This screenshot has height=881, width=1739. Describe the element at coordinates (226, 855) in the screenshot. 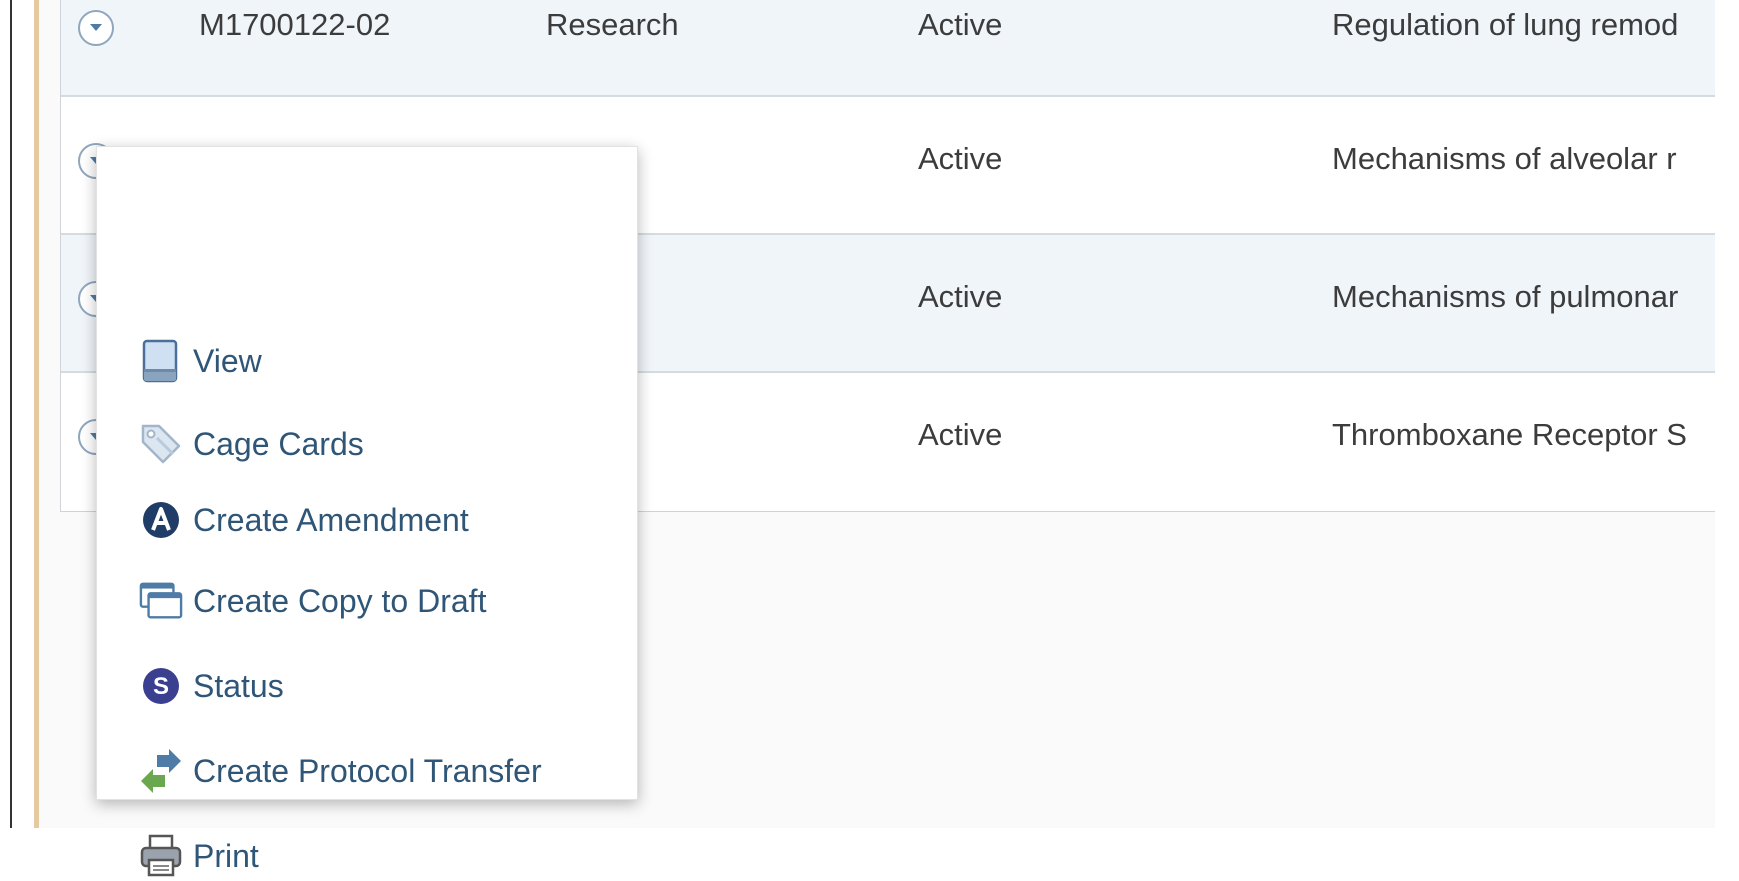

I see `menu-item-label: Print` at that location.